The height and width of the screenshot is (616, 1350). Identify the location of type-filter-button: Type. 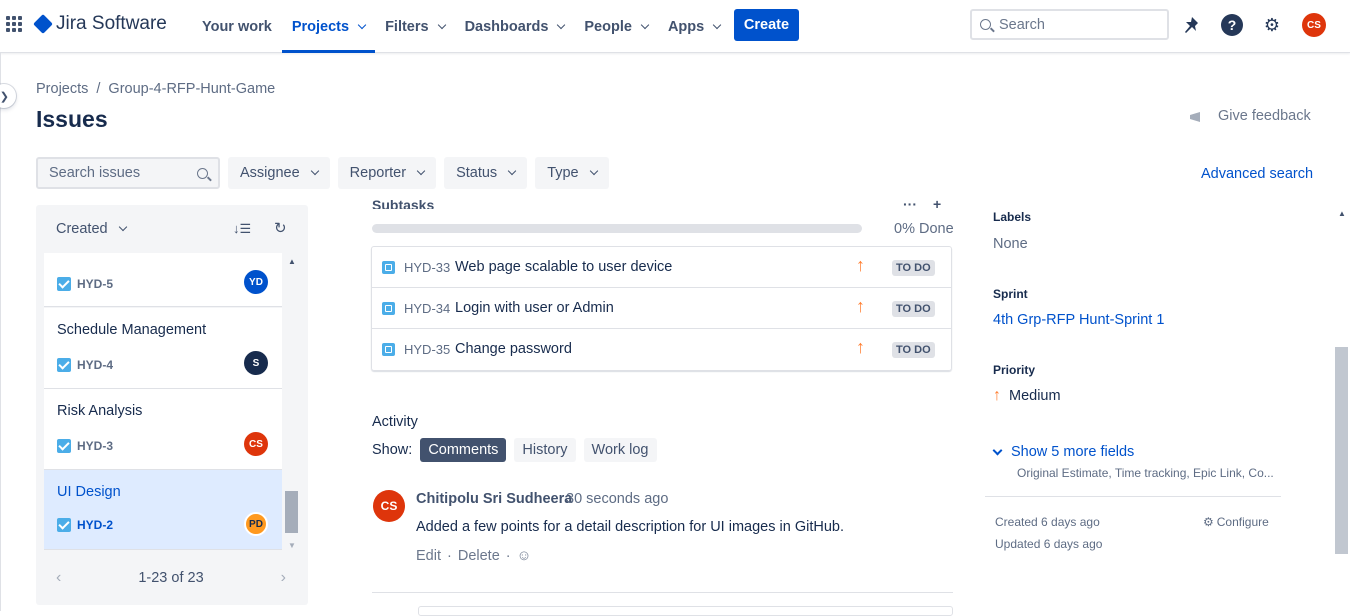
(572, 173).